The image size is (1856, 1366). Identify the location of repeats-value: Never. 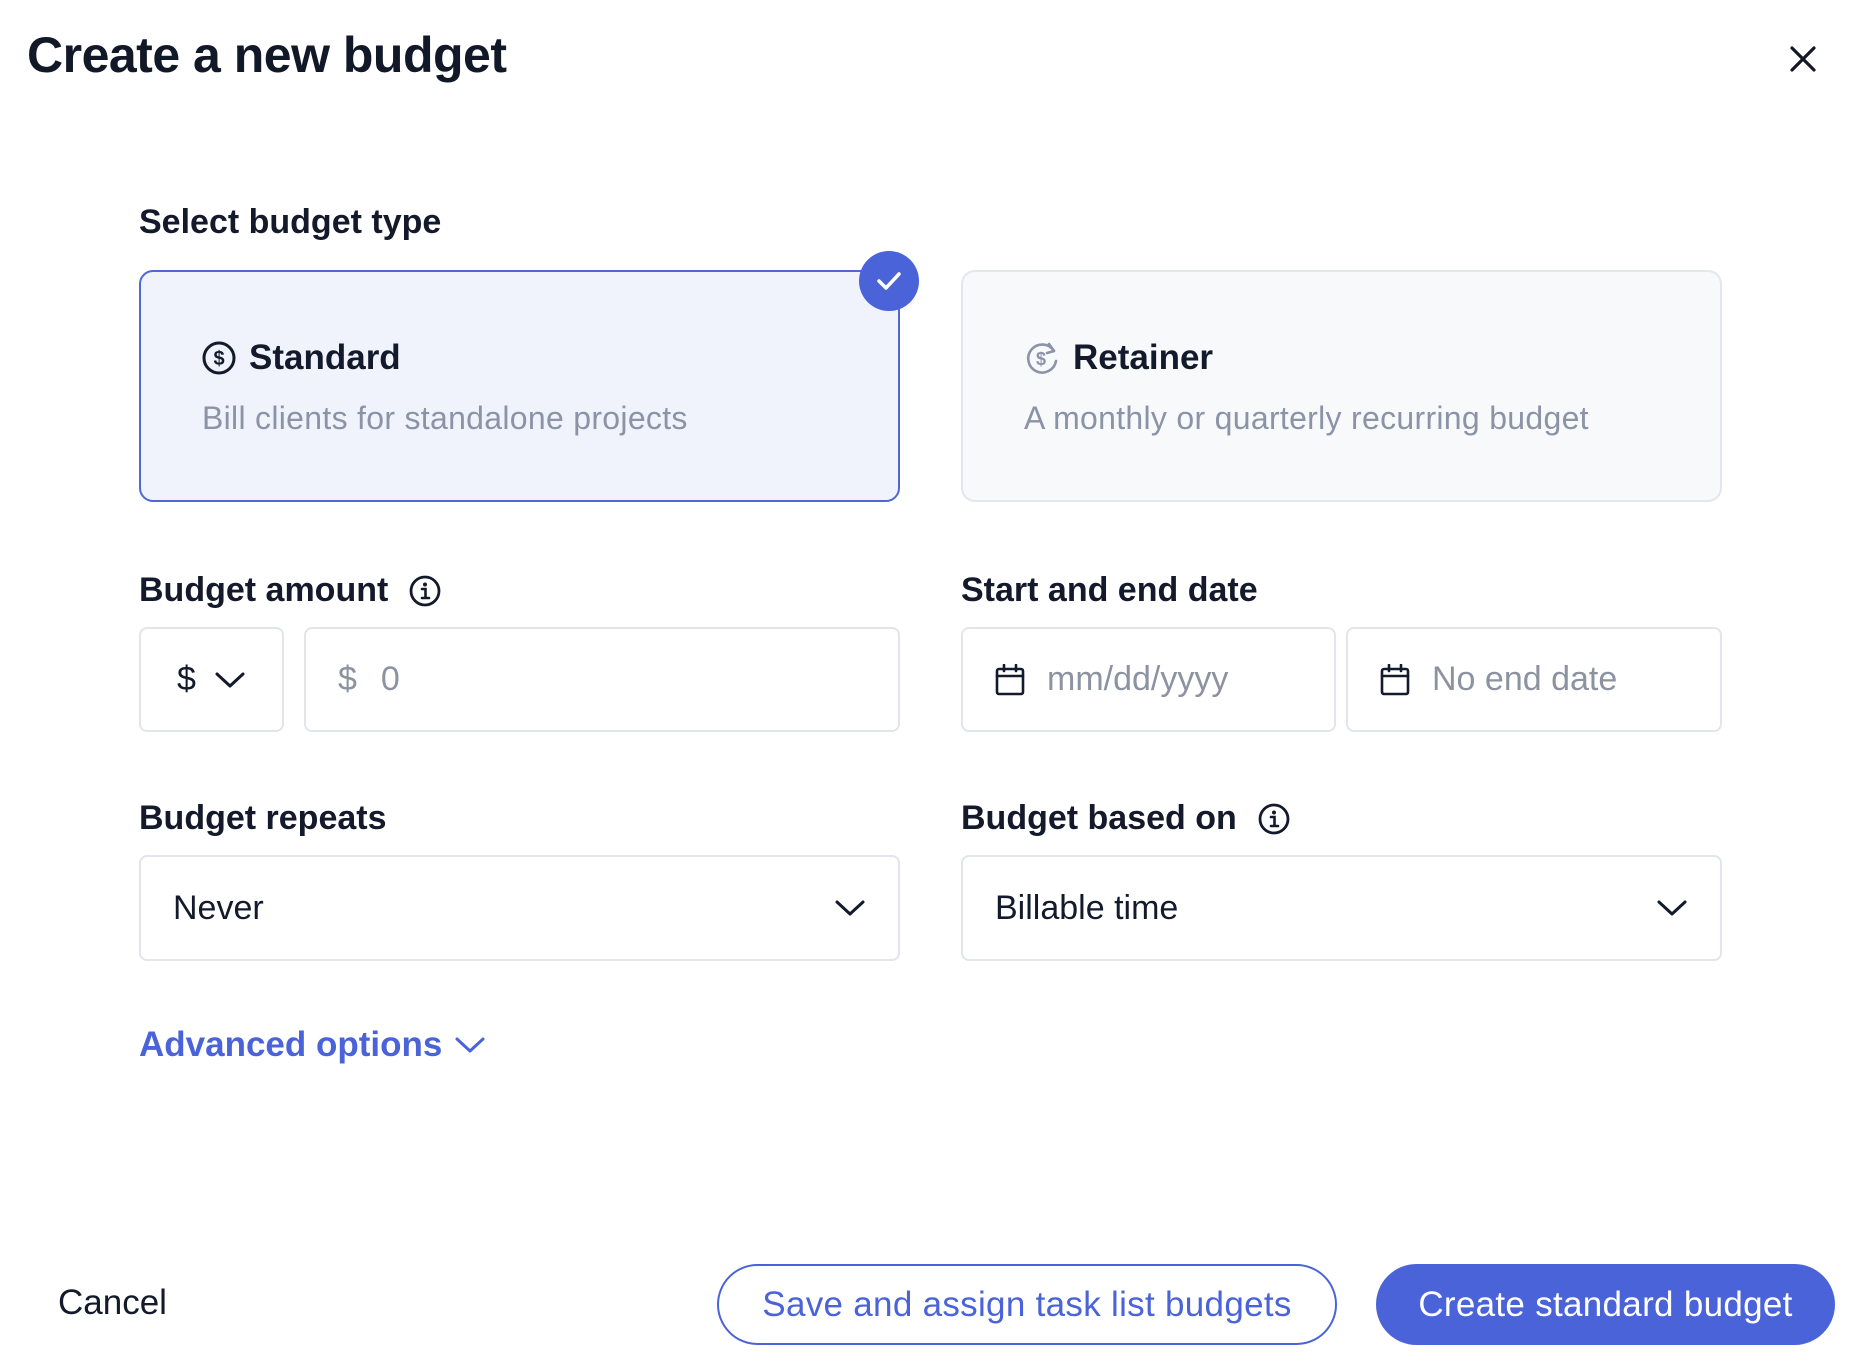
(218, 907).